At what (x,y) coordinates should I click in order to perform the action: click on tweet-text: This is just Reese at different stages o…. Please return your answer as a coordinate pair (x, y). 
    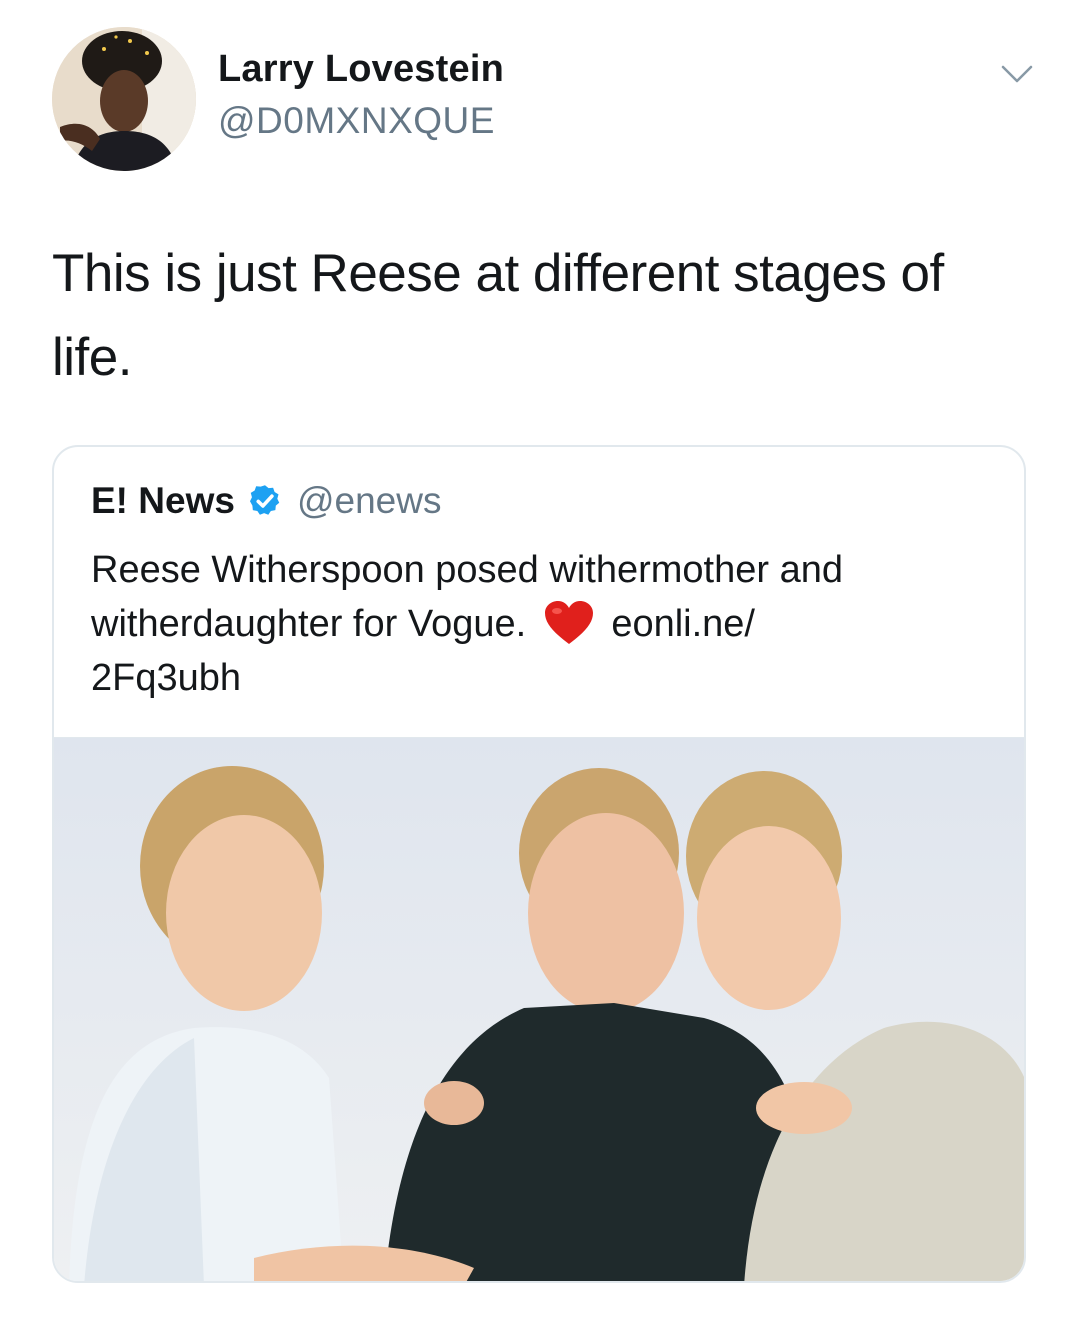
    Looking at the image, I should click on (542, 316).